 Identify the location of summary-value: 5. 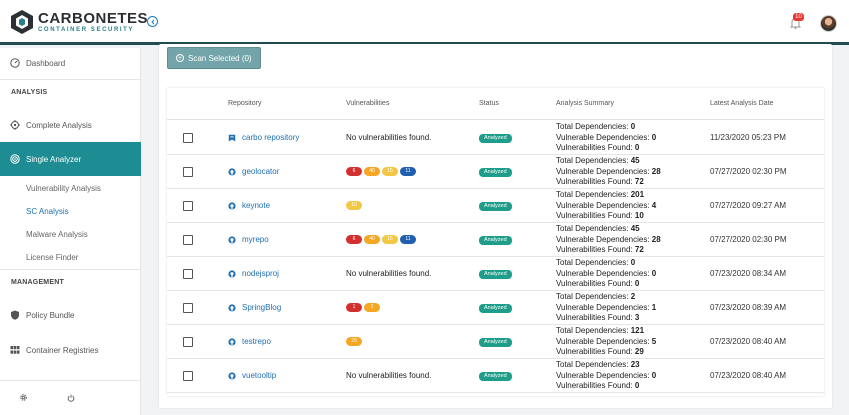
(654, 341).